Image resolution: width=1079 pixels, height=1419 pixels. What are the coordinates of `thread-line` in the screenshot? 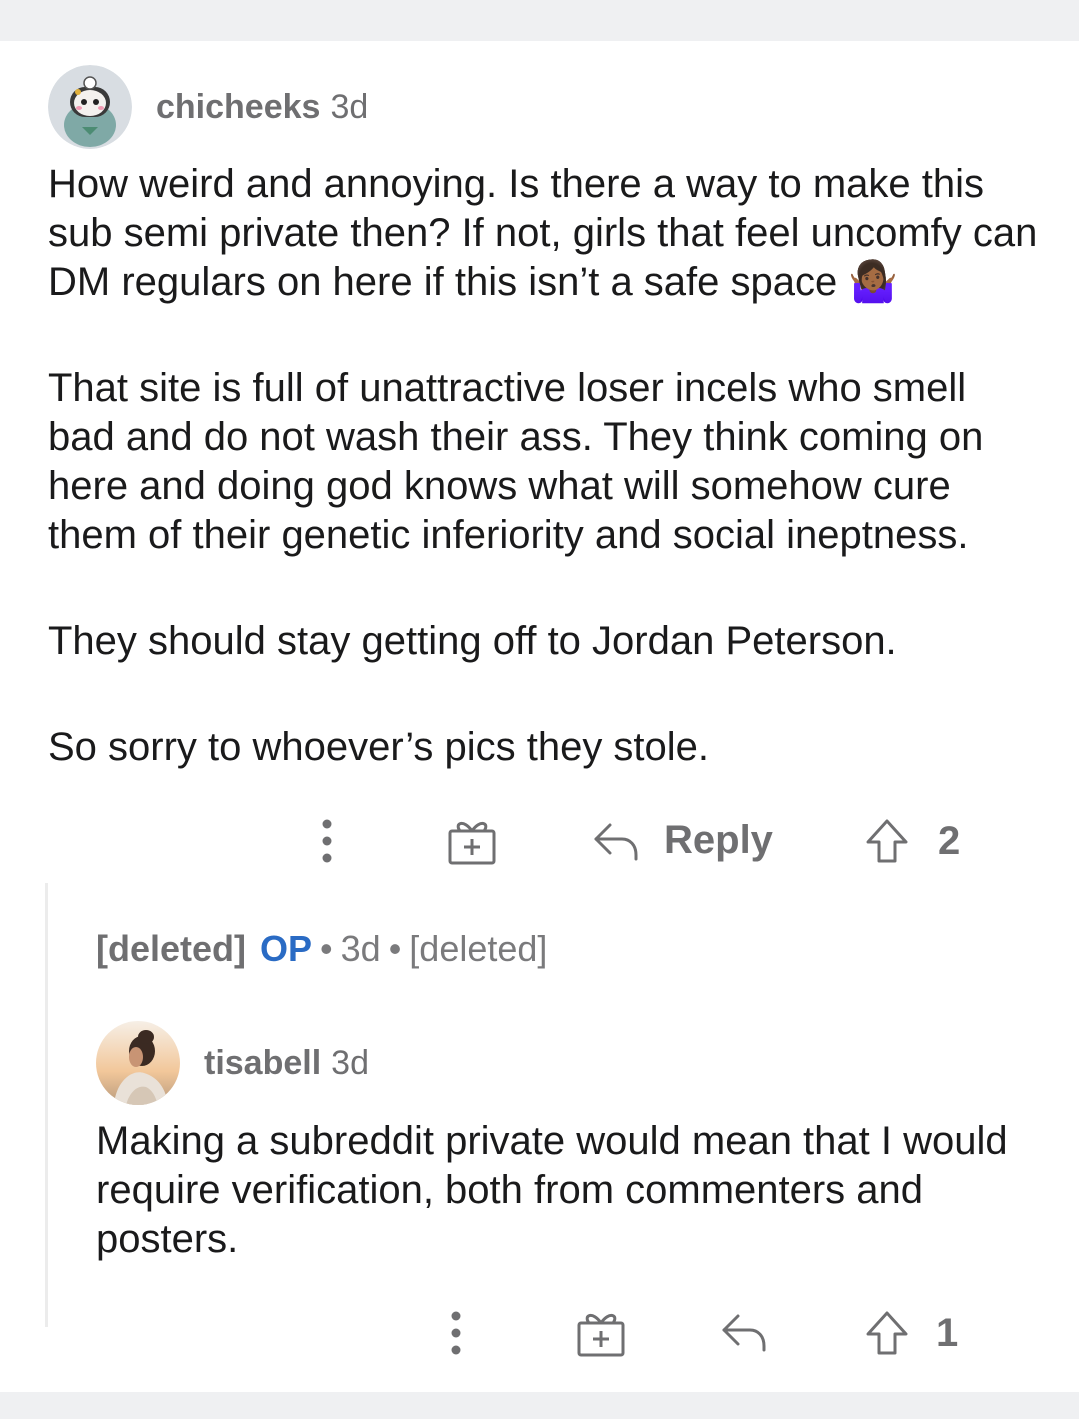 It's located at (46, 1105).